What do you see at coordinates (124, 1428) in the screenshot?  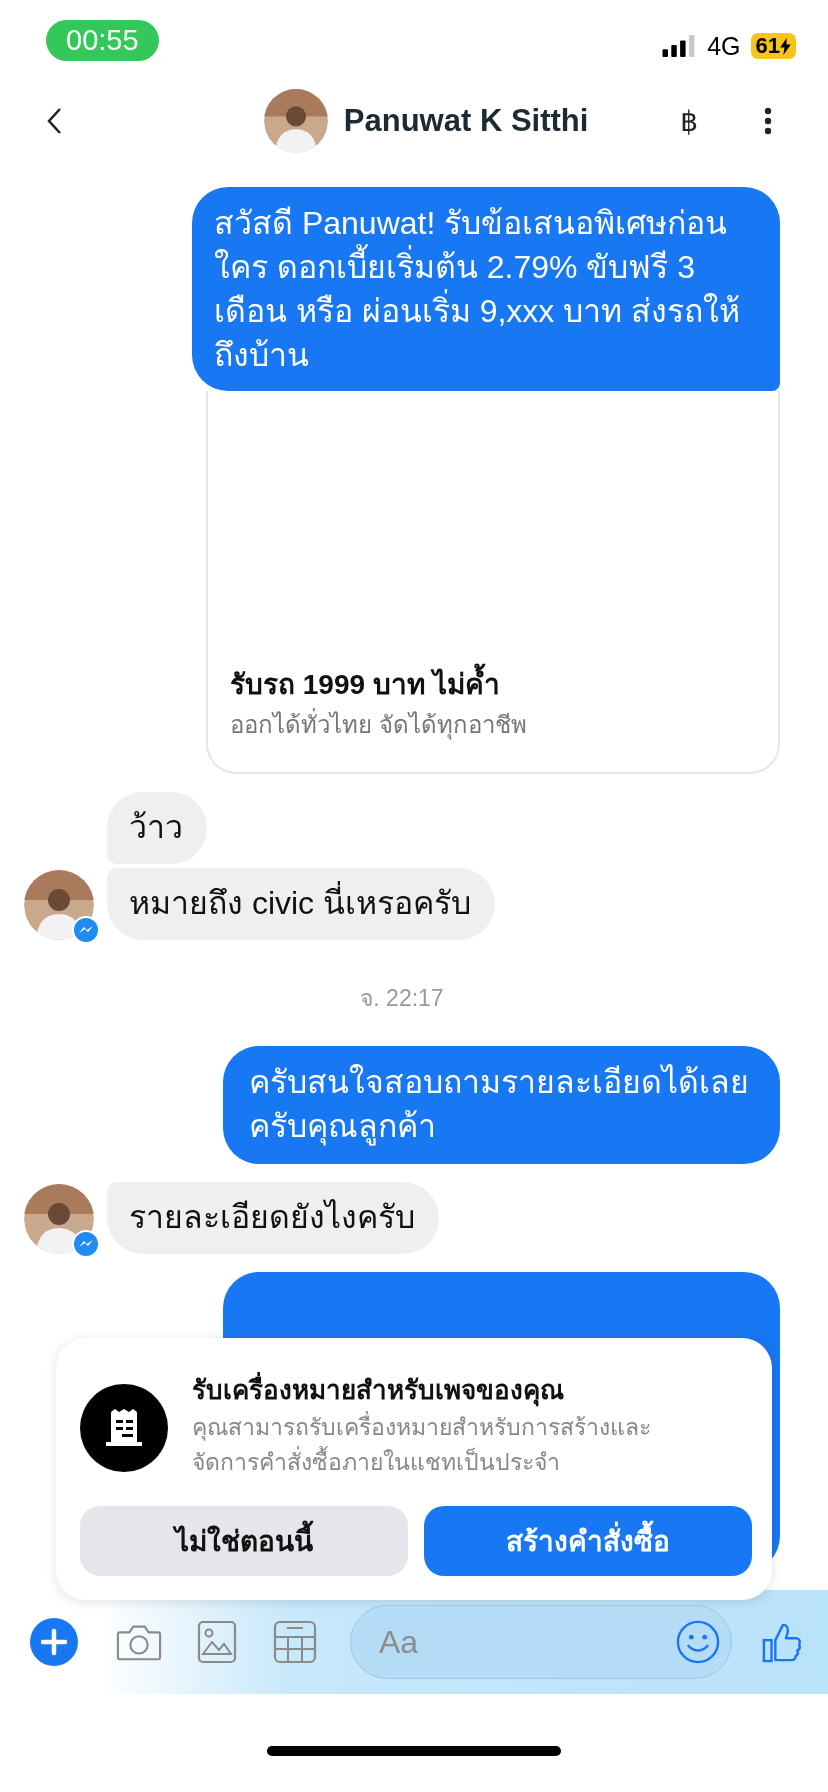 I see `receipt-icon` at bounding box center [124, 1428].